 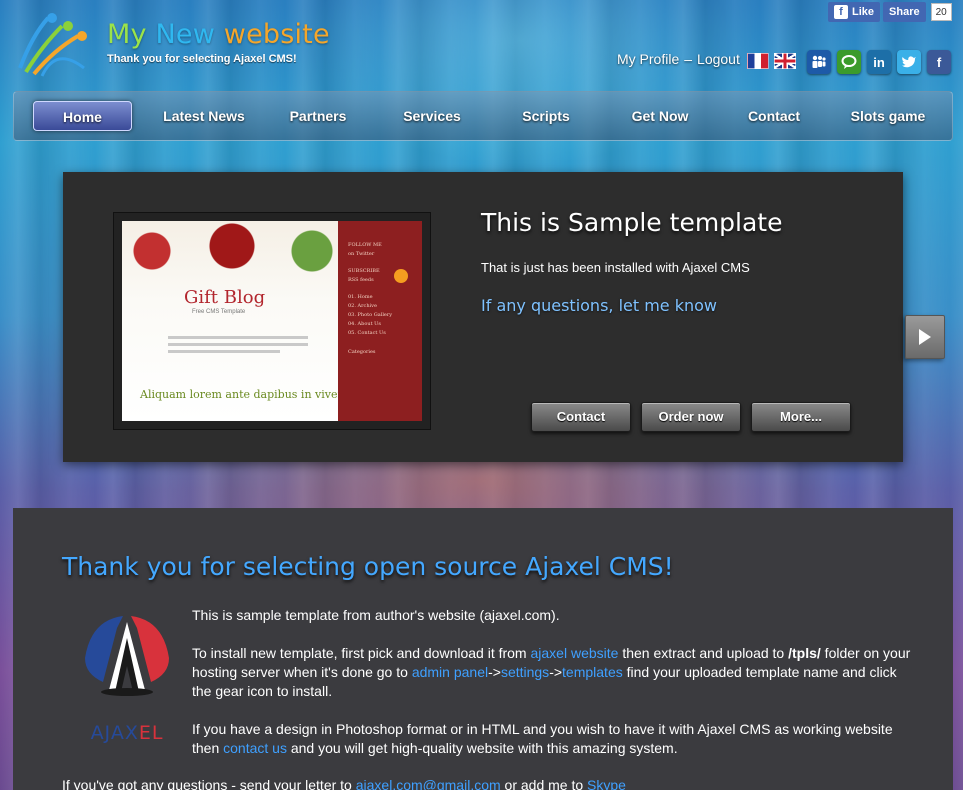 I want to click on settings-link: settings, so click(x=525, y=672).